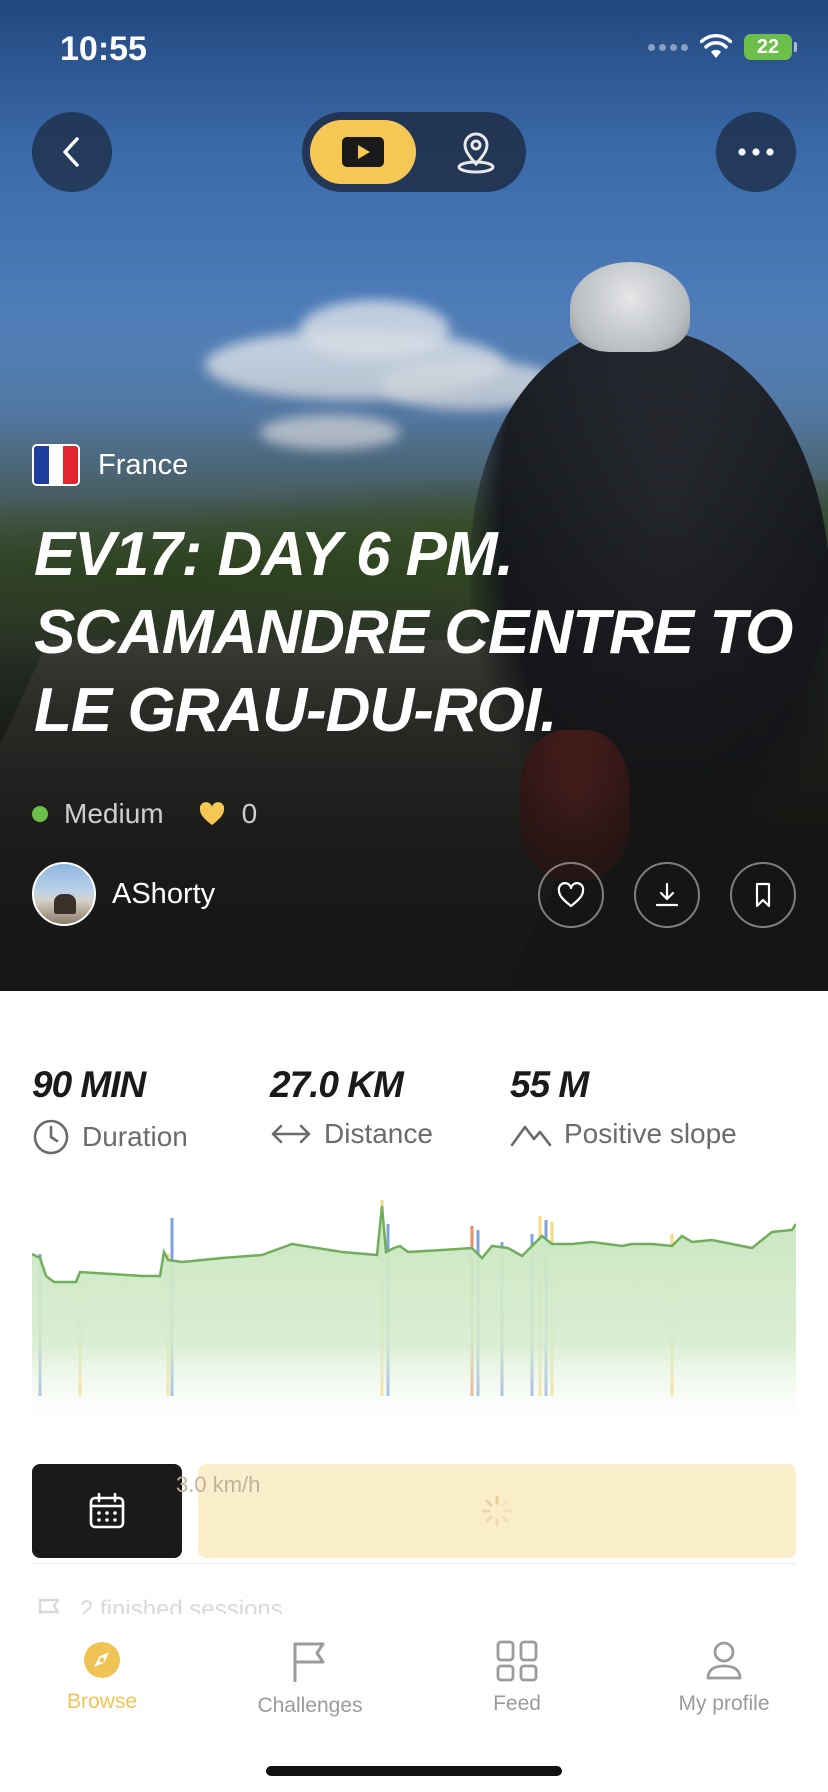  I want to click on stat-distance: 27.0 KM Distance, so click(351, 1107).